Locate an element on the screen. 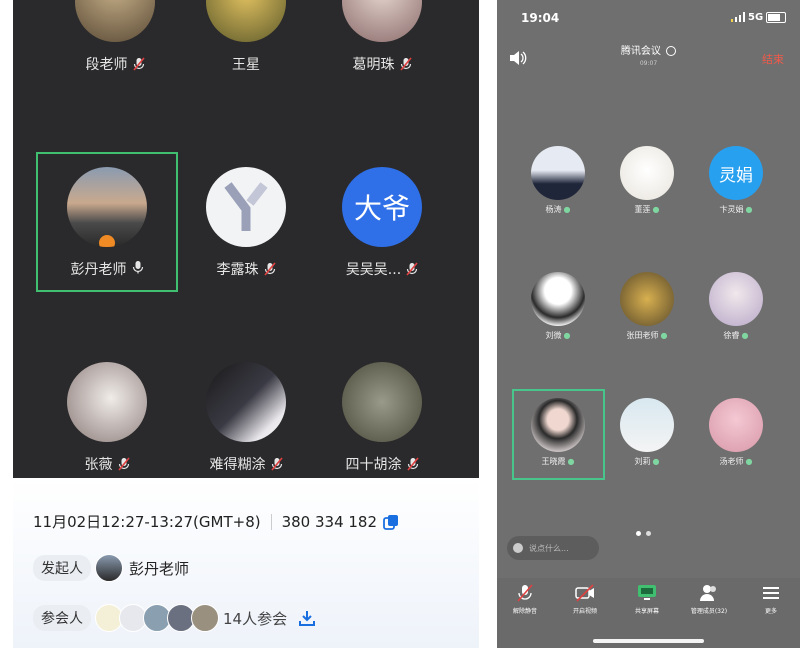 This screenshot has width=800, height=648. participant-tile: 葛明珠 is located at coordinates (382, 37).